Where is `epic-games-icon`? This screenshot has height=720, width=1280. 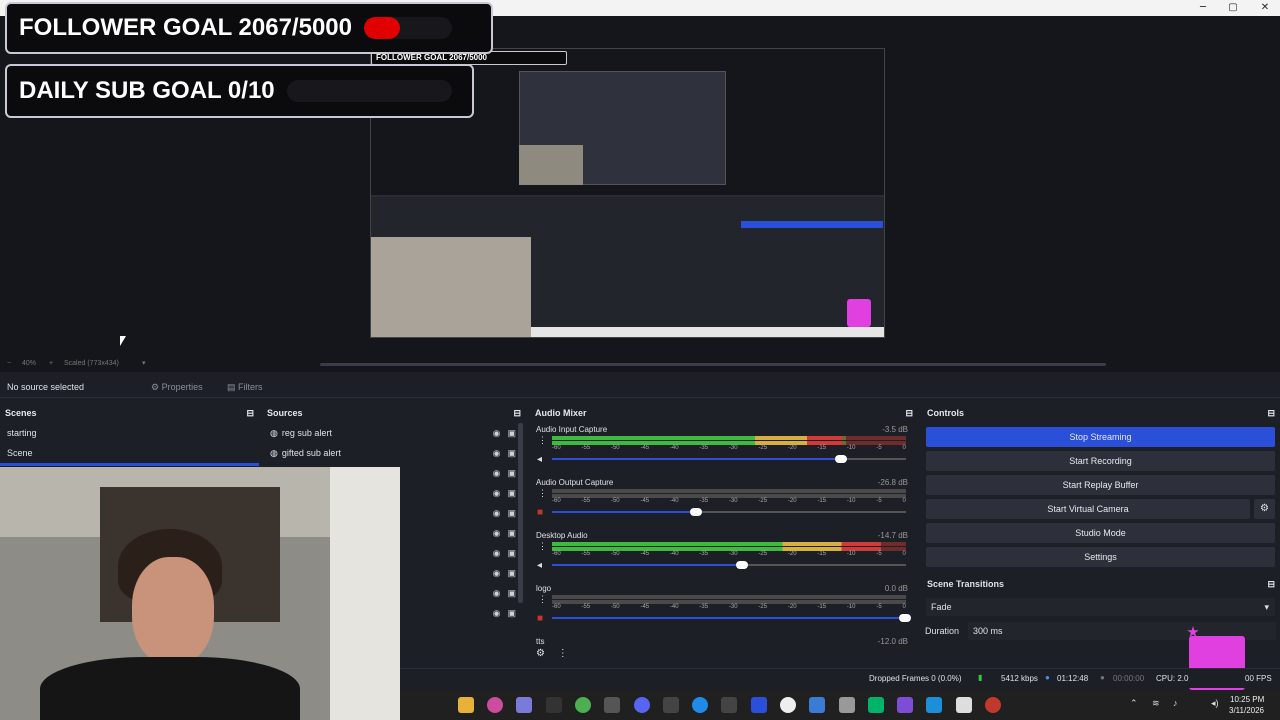
epic-games-icon is located at coordinates (554, 705).